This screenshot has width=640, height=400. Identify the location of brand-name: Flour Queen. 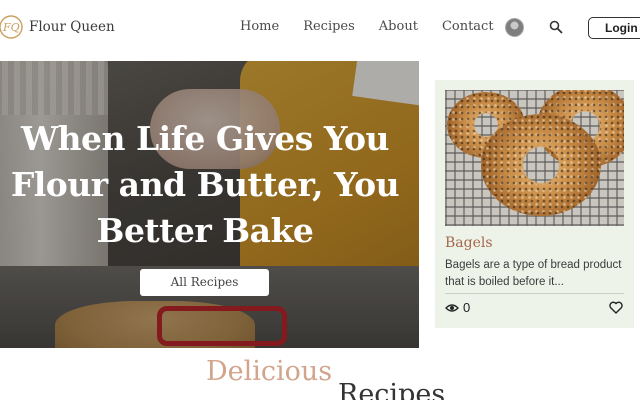
(72, 27).